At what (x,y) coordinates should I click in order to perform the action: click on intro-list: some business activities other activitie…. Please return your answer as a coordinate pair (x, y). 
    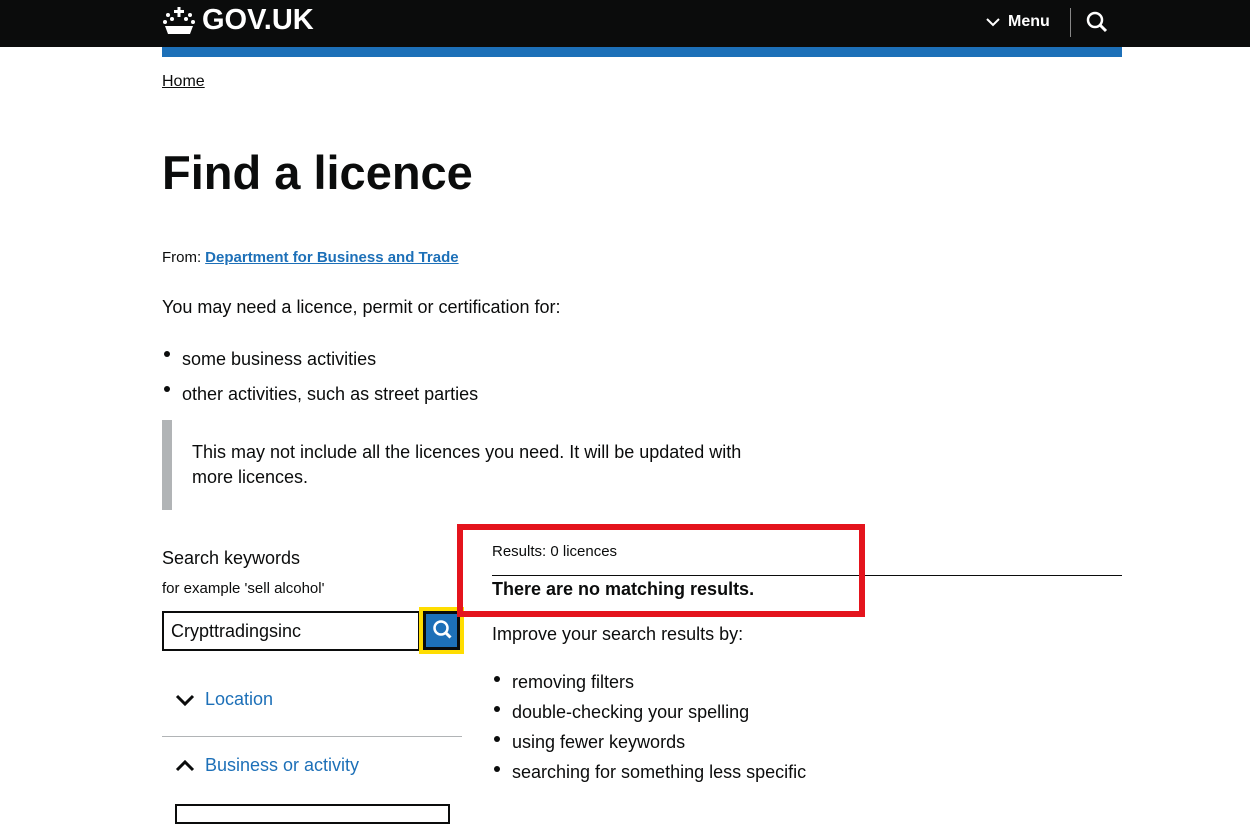
    Looking at the image, I should click on (320, 377).